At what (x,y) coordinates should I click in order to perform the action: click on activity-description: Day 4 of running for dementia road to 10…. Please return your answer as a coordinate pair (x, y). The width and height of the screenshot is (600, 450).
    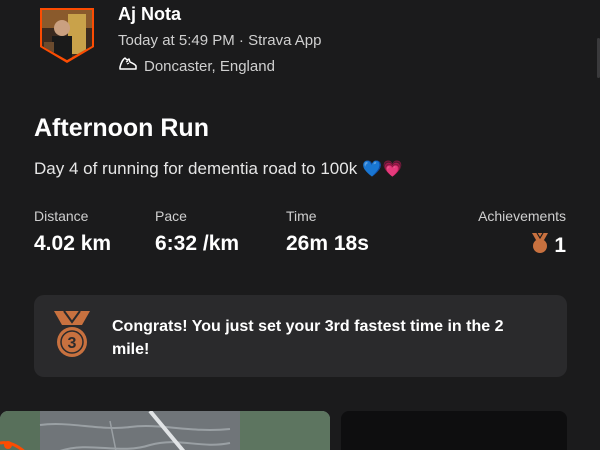
    Looking at the image, I should click on (219, 169).